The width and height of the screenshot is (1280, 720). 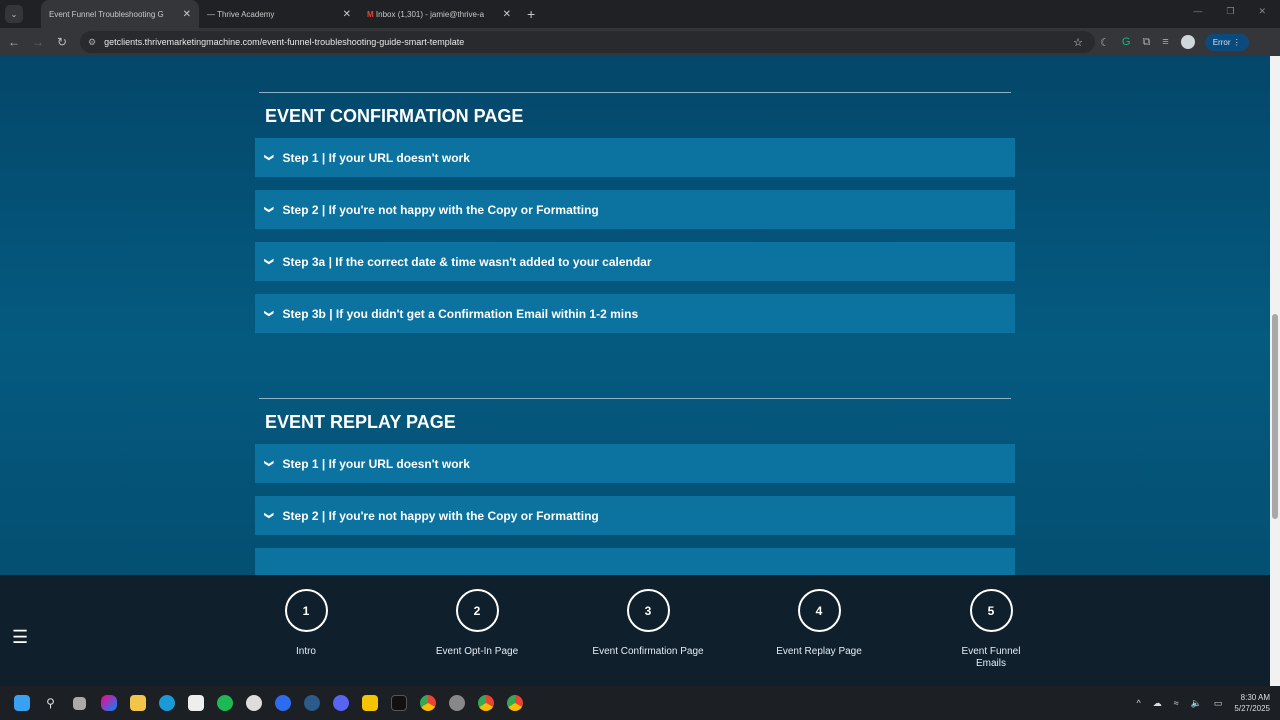 What do you see at coordinates (14, 14) in the screenshot?
I see `tab-search-button: ⌄` at bounding box center [14, 14].